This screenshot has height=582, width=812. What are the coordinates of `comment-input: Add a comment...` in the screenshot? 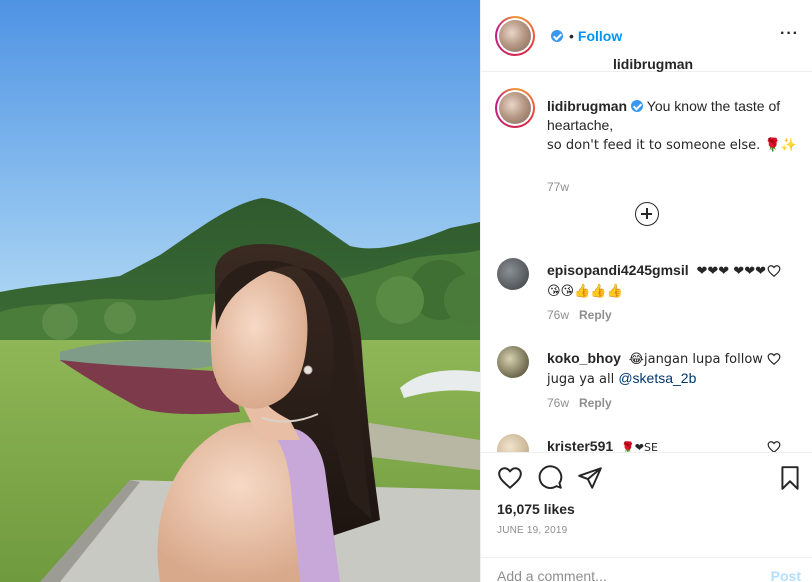 It's located at (552, 575).